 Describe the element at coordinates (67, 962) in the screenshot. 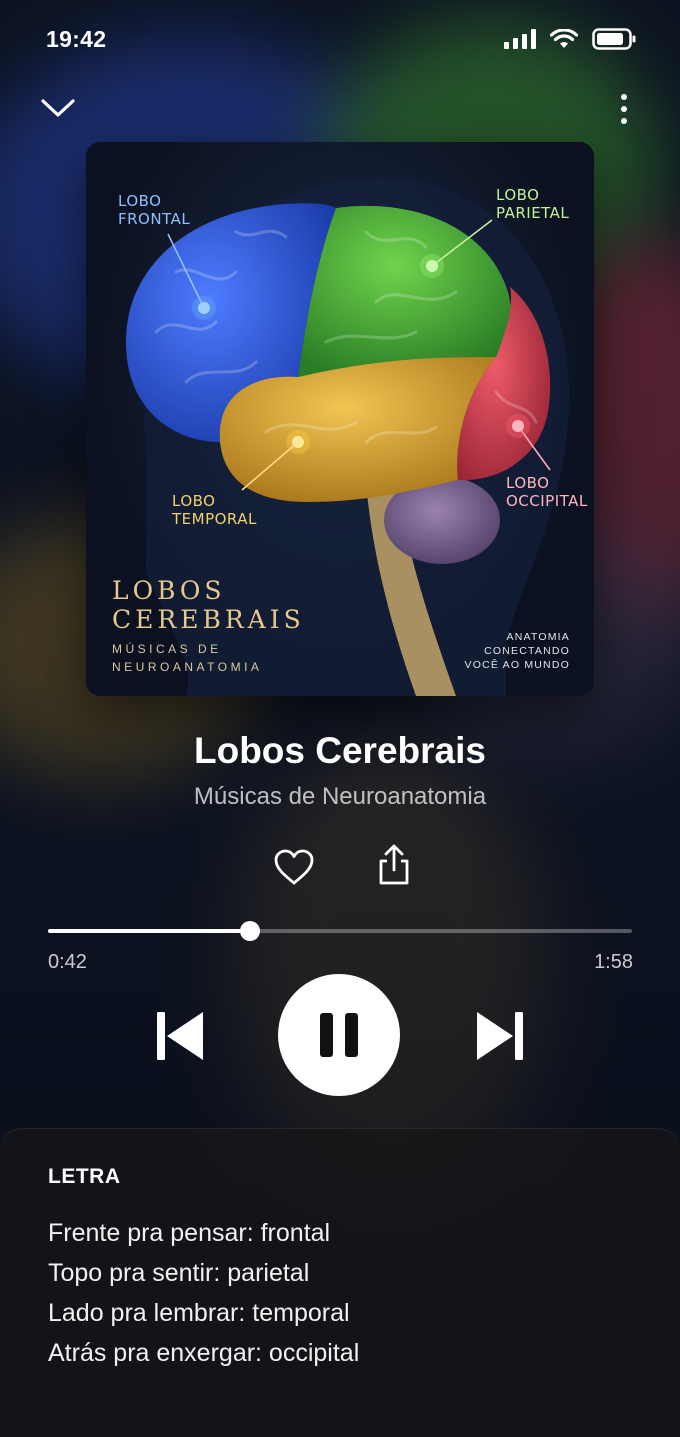

I see `current-time: 0:42` at that location.